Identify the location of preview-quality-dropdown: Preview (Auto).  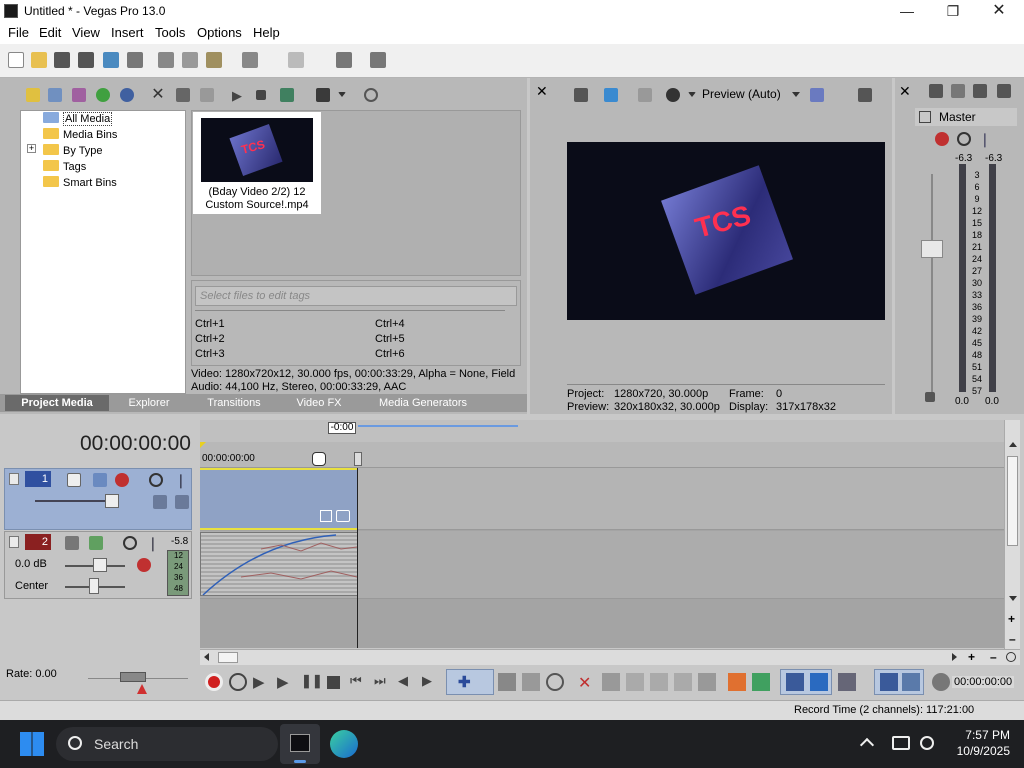
(752, 95).